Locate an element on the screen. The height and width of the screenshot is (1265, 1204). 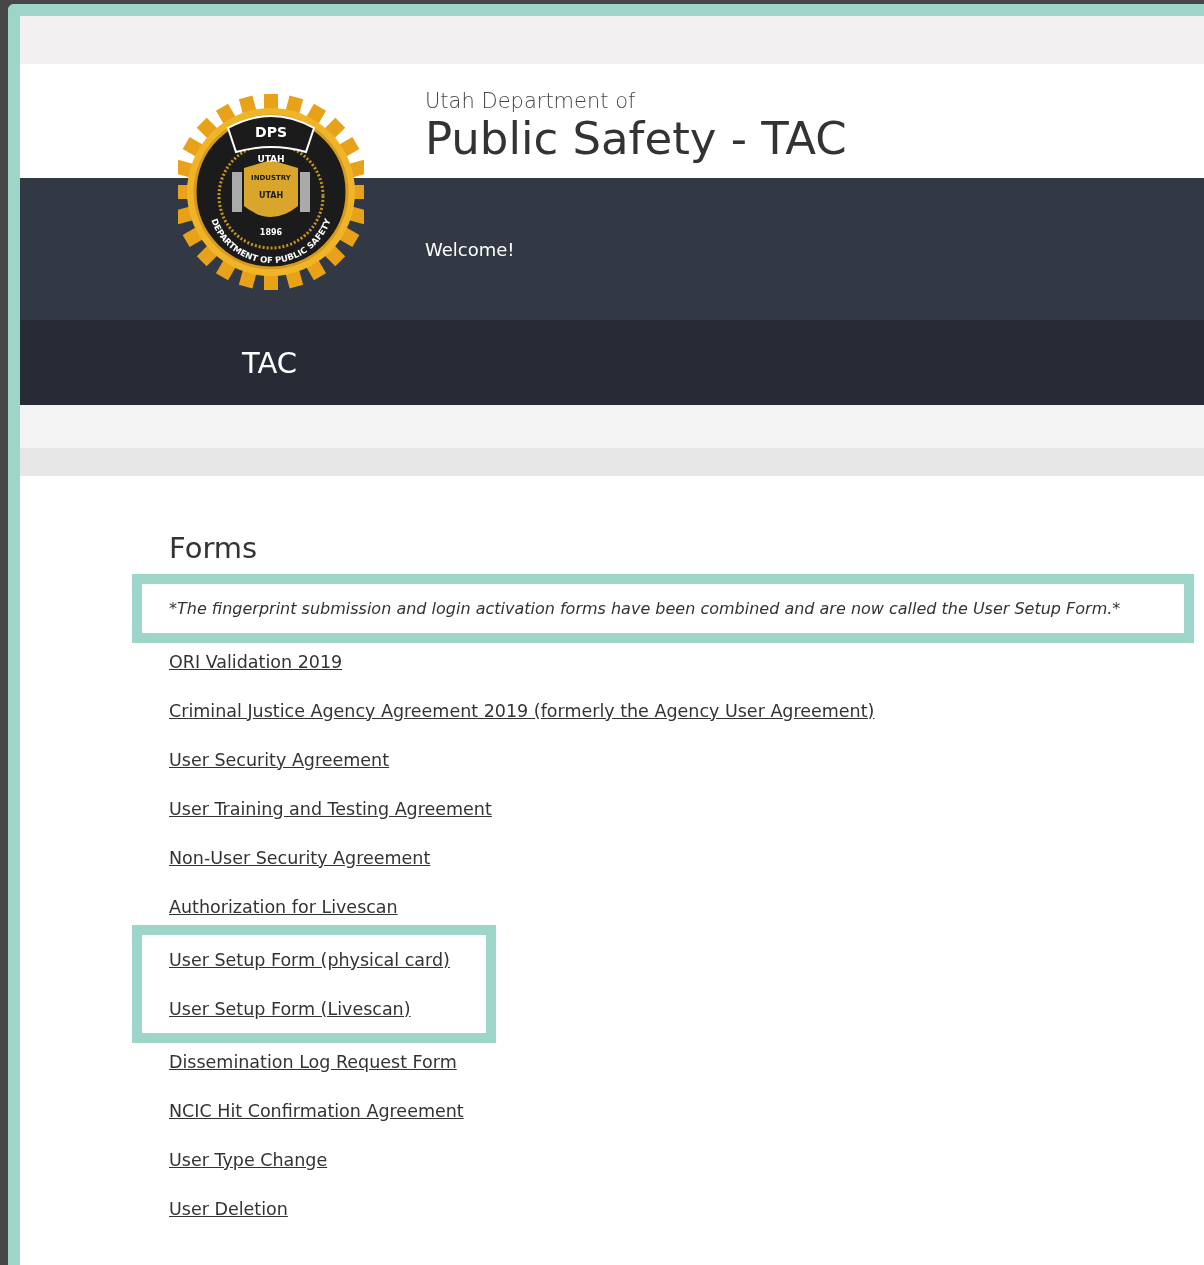
form-link: ORI Validation 2019 is located at coordinates (256, 661).